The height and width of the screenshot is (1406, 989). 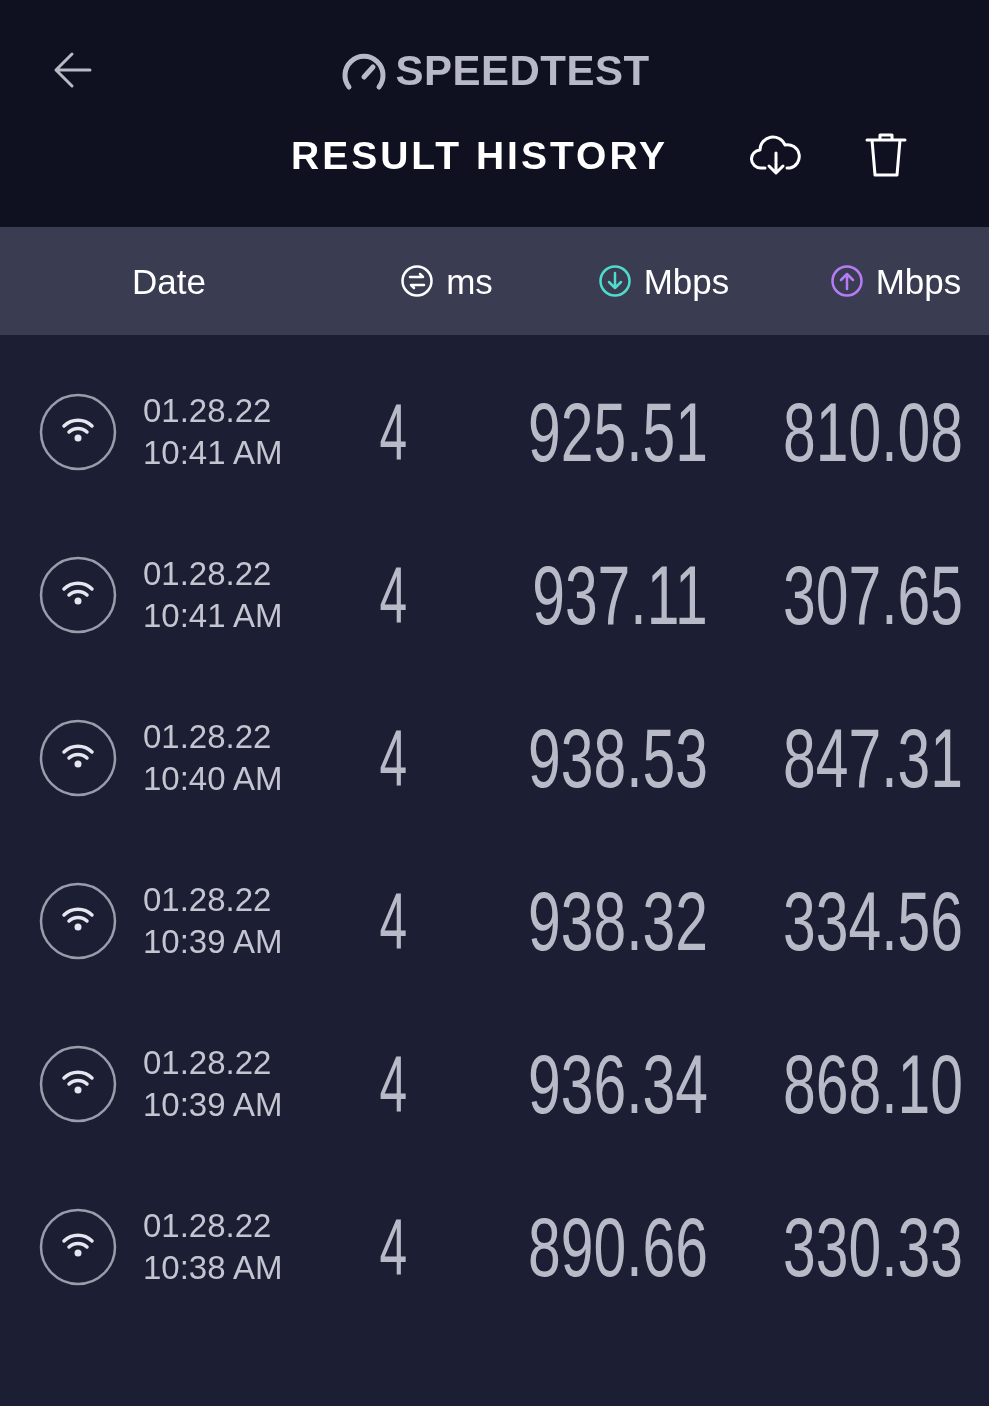 What do you see at coordinates (213, 1267) in the screenshot?
I see `test-time: 10:38 AM` at bounding box center [213, 1267].